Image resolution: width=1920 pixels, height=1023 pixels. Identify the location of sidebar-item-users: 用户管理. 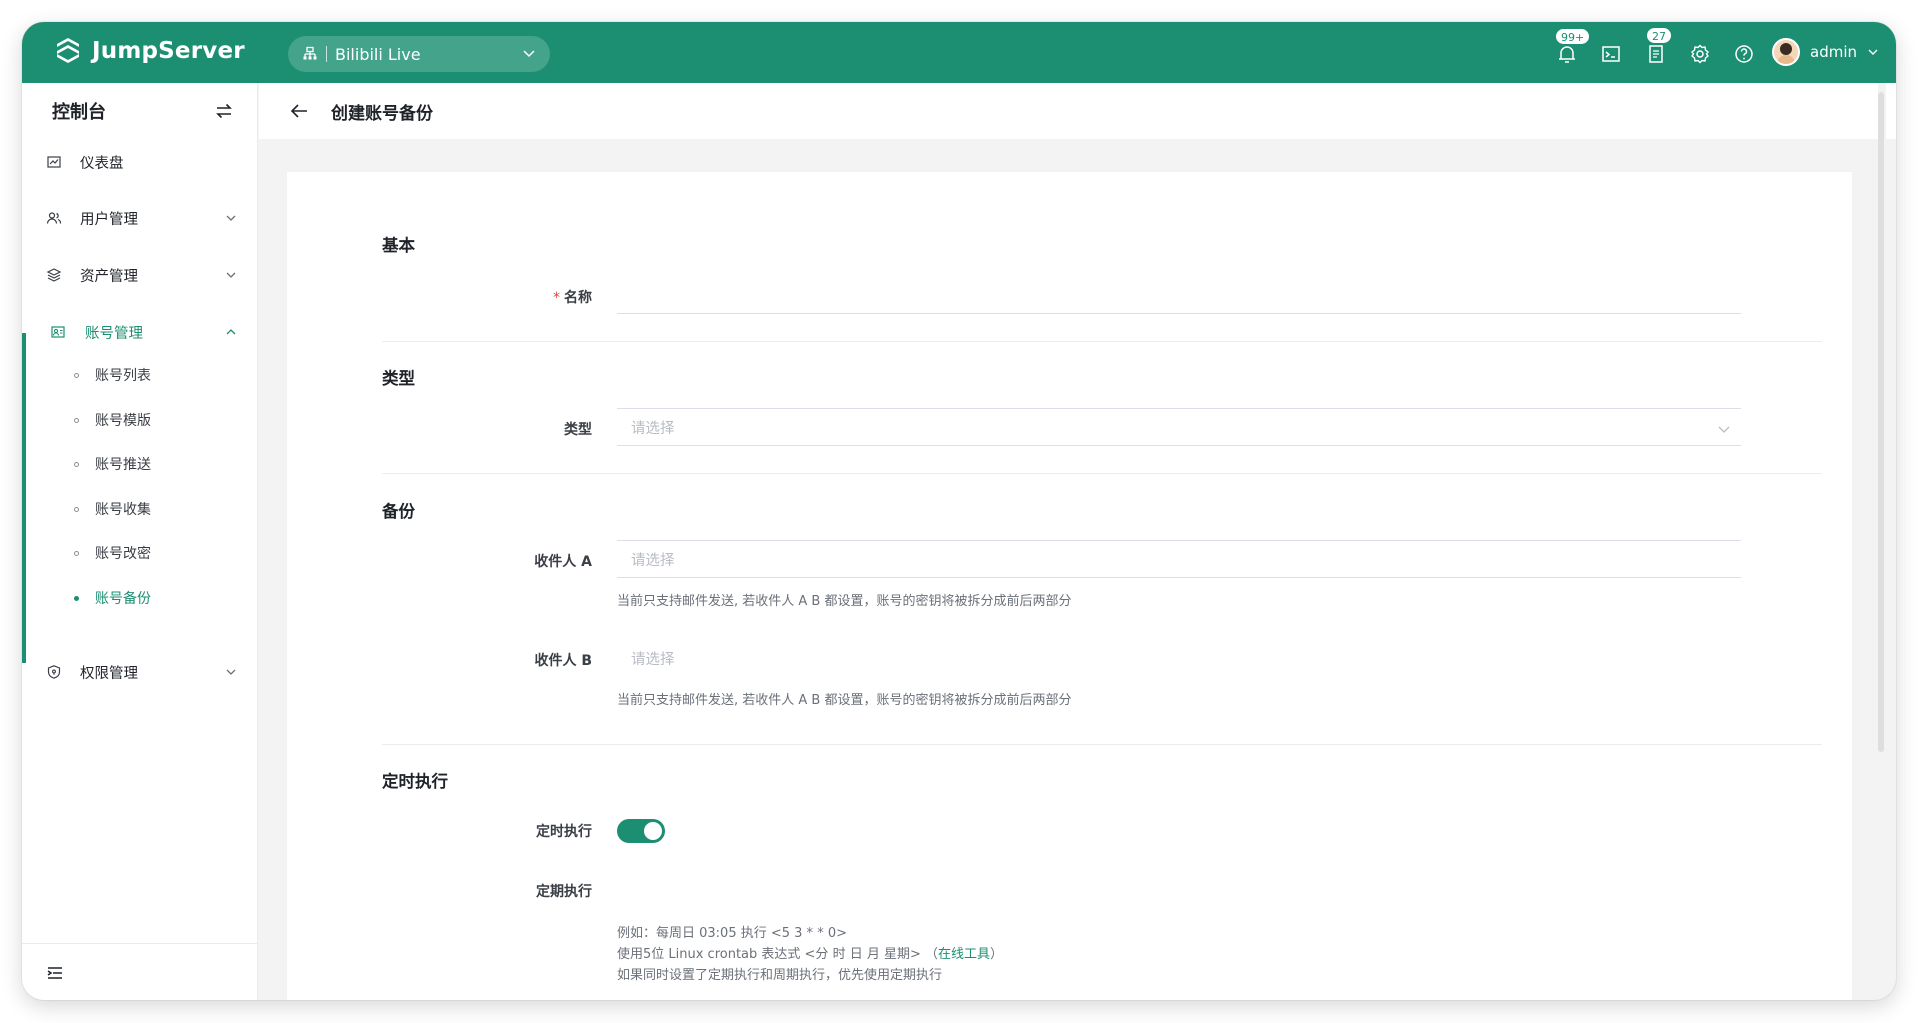
(140, 218).